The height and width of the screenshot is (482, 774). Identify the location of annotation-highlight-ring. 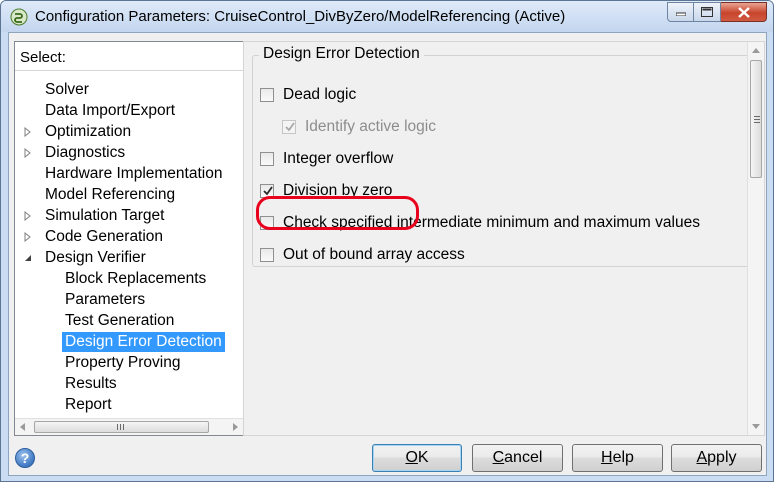
(337, 213).